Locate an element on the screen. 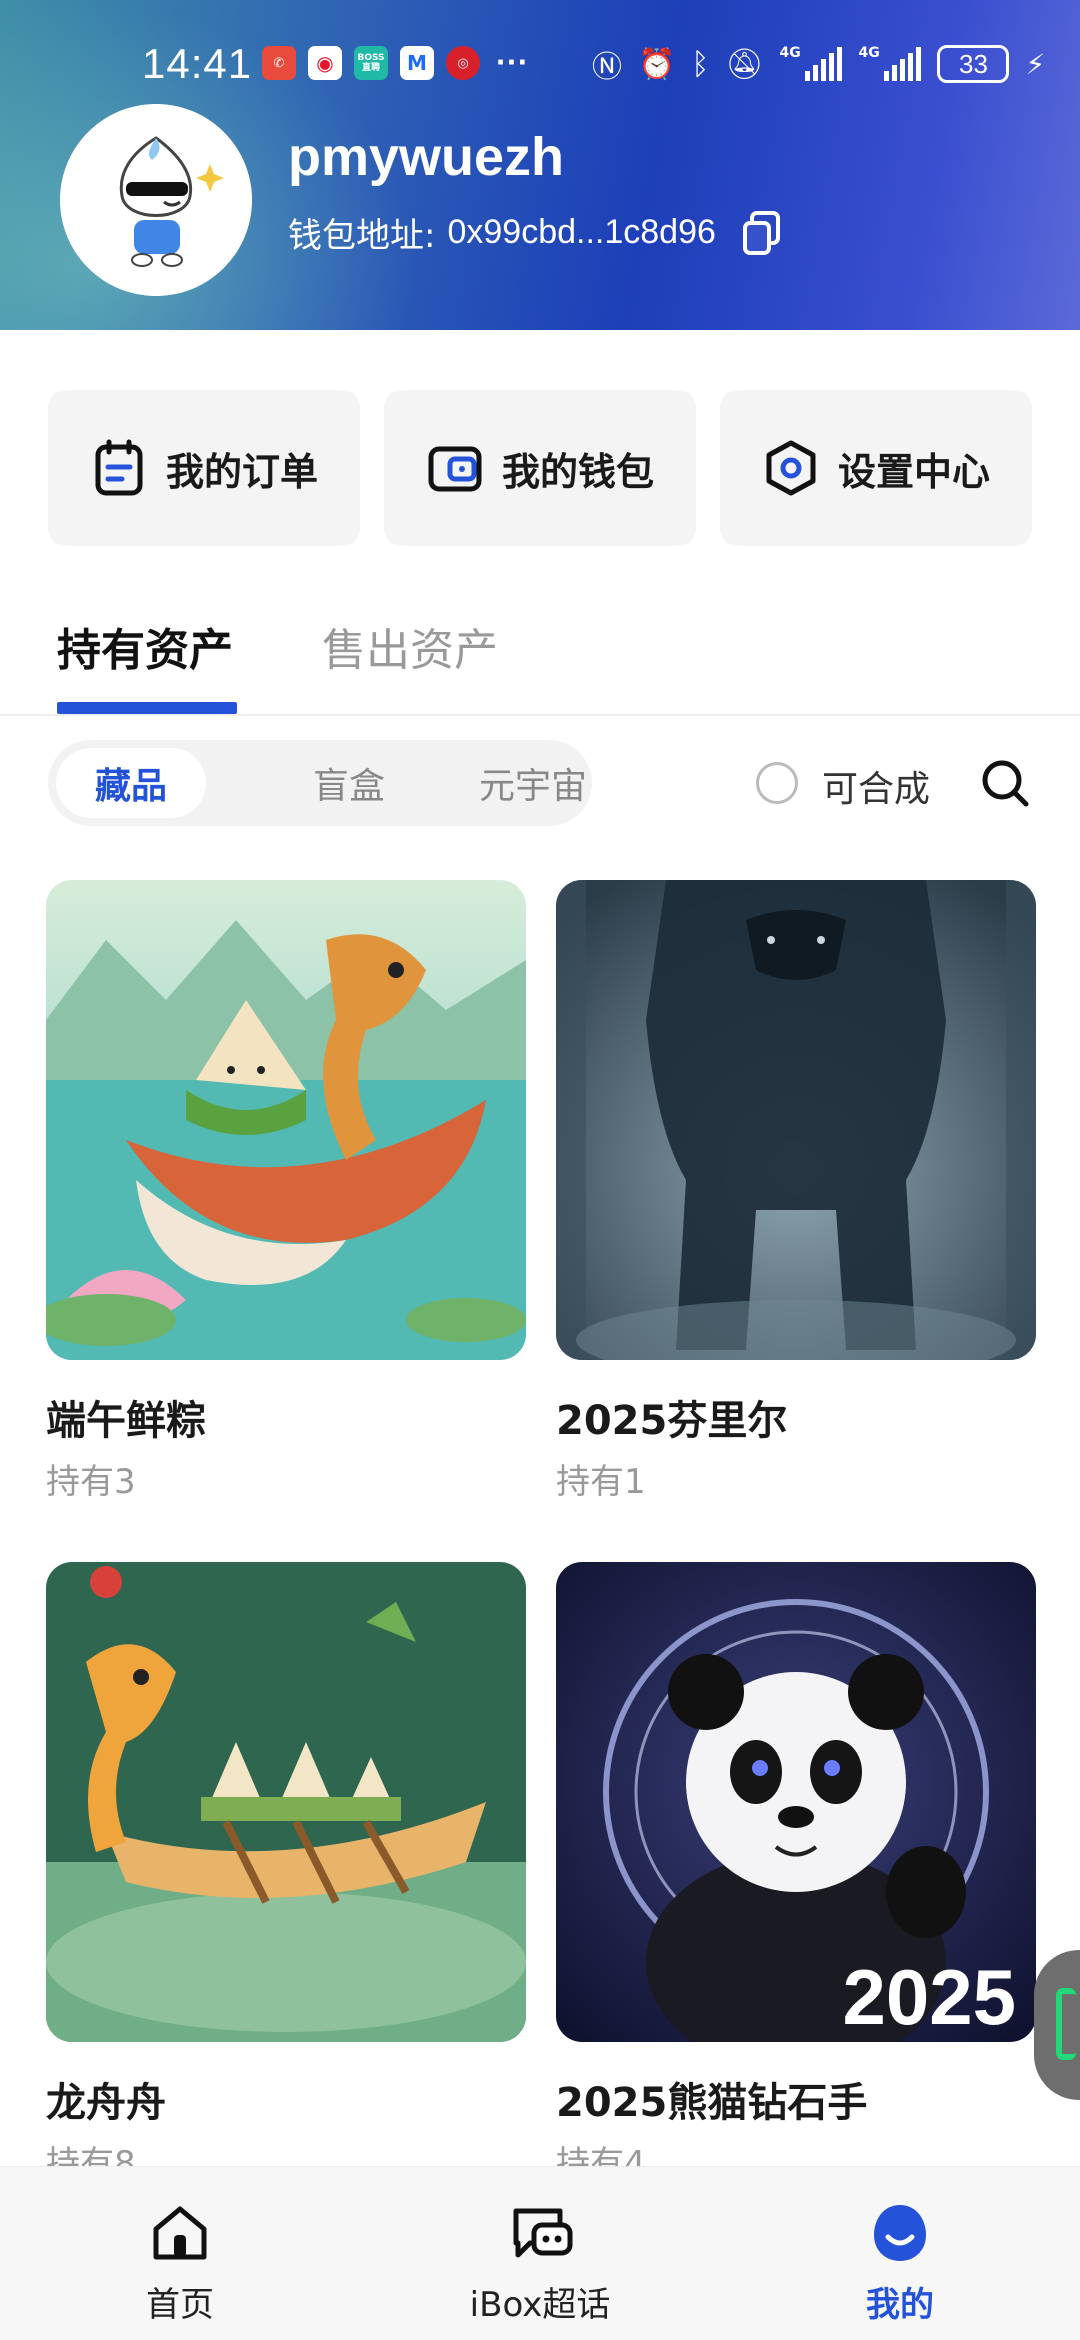  battery-icon: 33 is located at coordinates (973, 64).